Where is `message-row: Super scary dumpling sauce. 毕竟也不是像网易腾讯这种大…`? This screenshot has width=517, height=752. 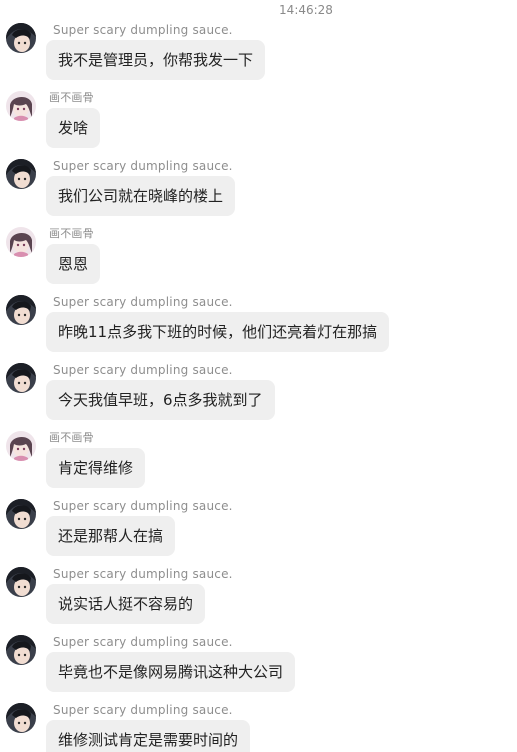 message-row: Super scary dumpling sauce. 毕竟也不是像网易腾讯这种大… is located at coordinates (258, 666).